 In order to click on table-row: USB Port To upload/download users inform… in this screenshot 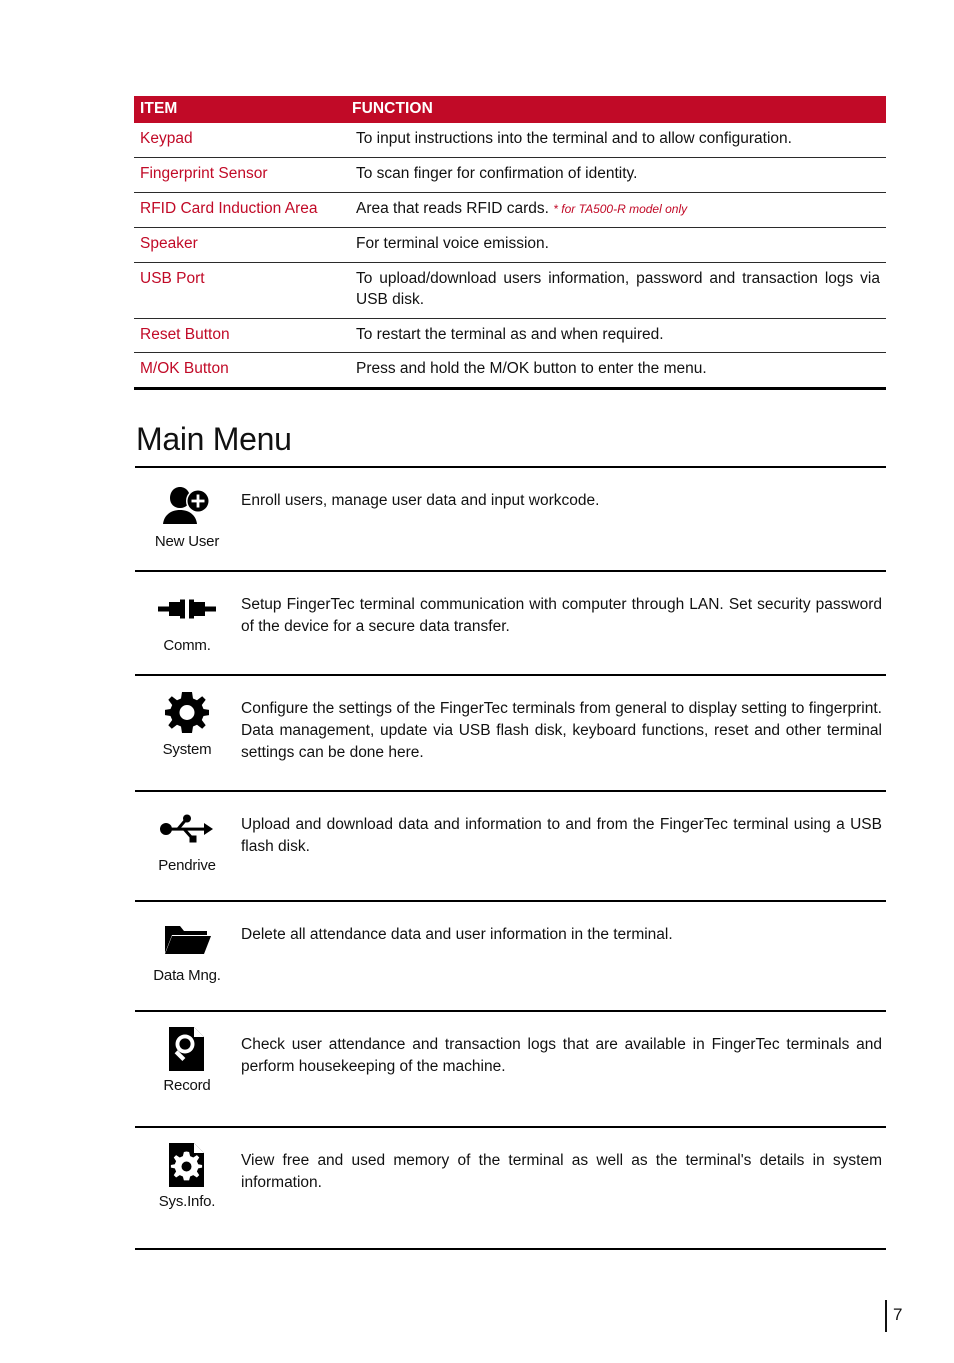, I will do `click(510, 290)`.